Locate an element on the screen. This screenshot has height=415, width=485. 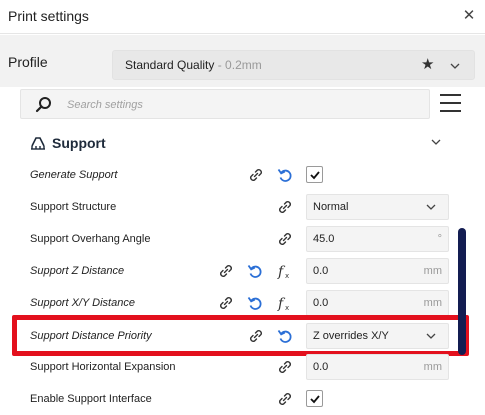
setting-label: Support Structure is located at coordinates (73, 207).